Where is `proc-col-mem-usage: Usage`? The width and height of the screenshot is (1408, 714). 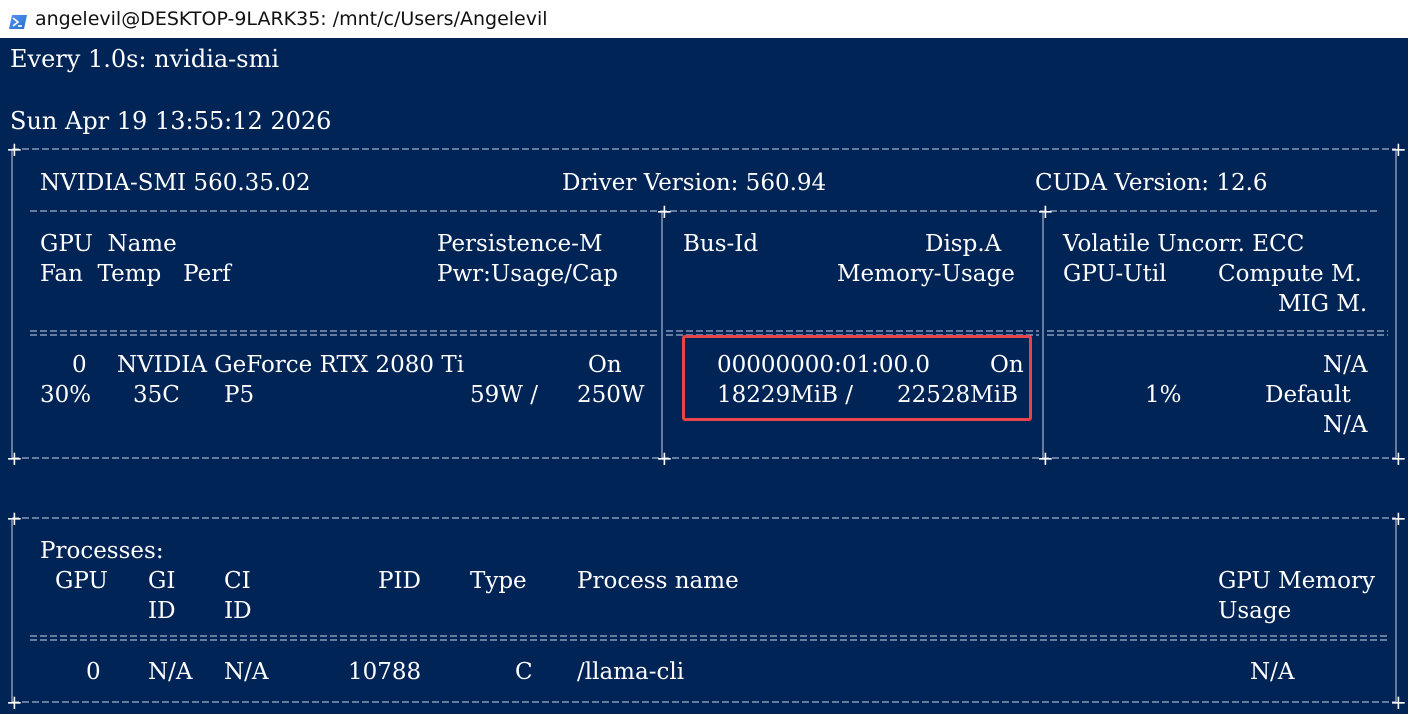
proc-col-mem-usage: Usage is located at coordinates (1255, 611).